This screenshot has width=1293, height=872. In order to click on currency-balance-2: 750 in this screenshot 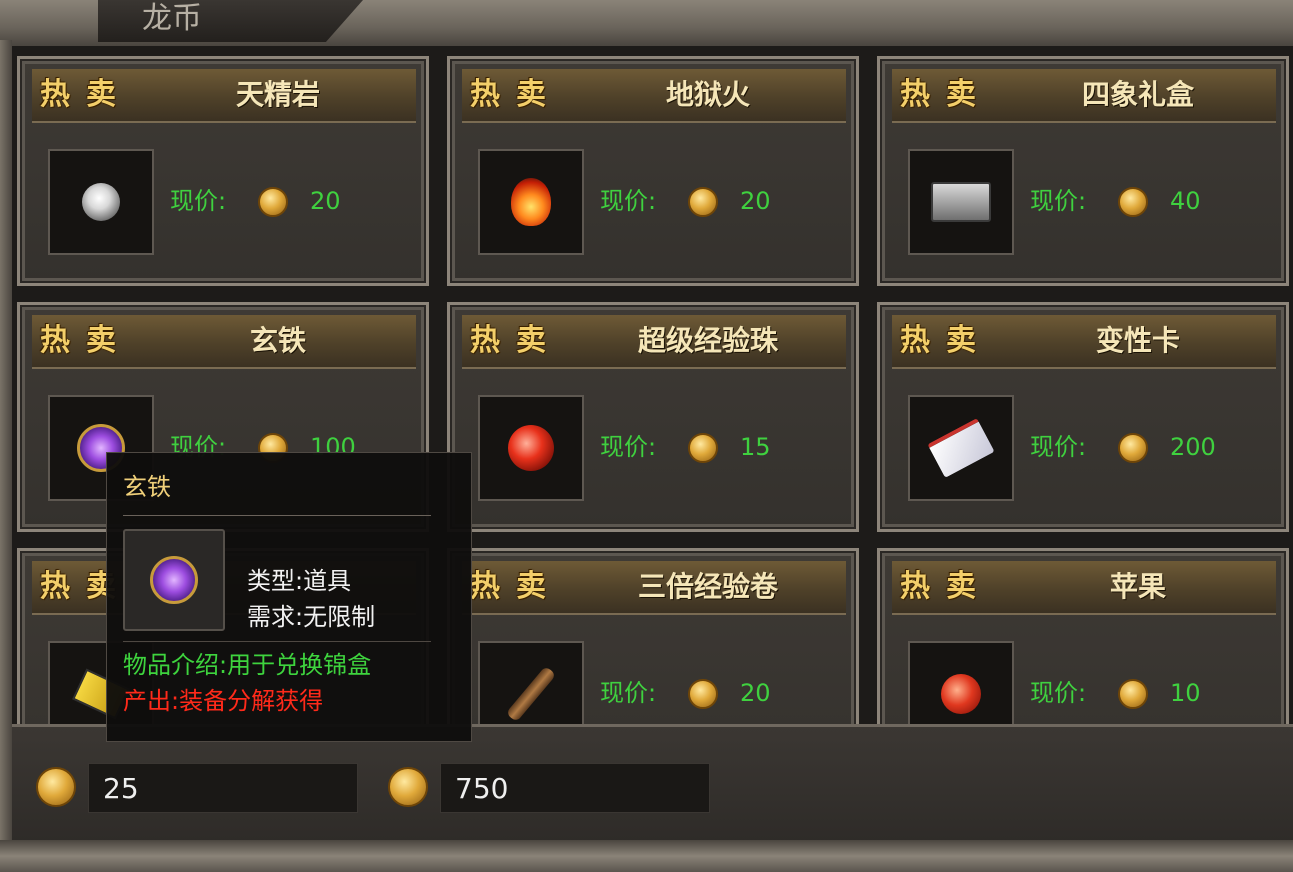, I will do `click(575, 788)`.